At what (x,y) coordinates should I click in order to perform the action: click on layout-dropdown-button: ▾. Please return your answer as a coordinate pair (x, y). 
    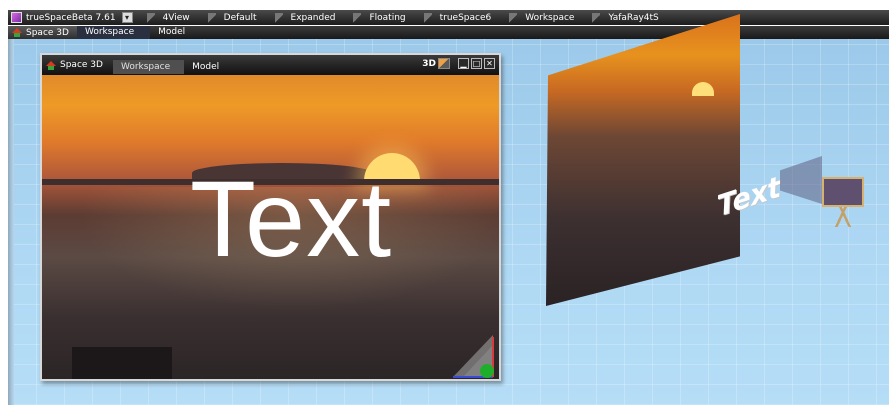
    Looking at the image, I should click on (127, 17).